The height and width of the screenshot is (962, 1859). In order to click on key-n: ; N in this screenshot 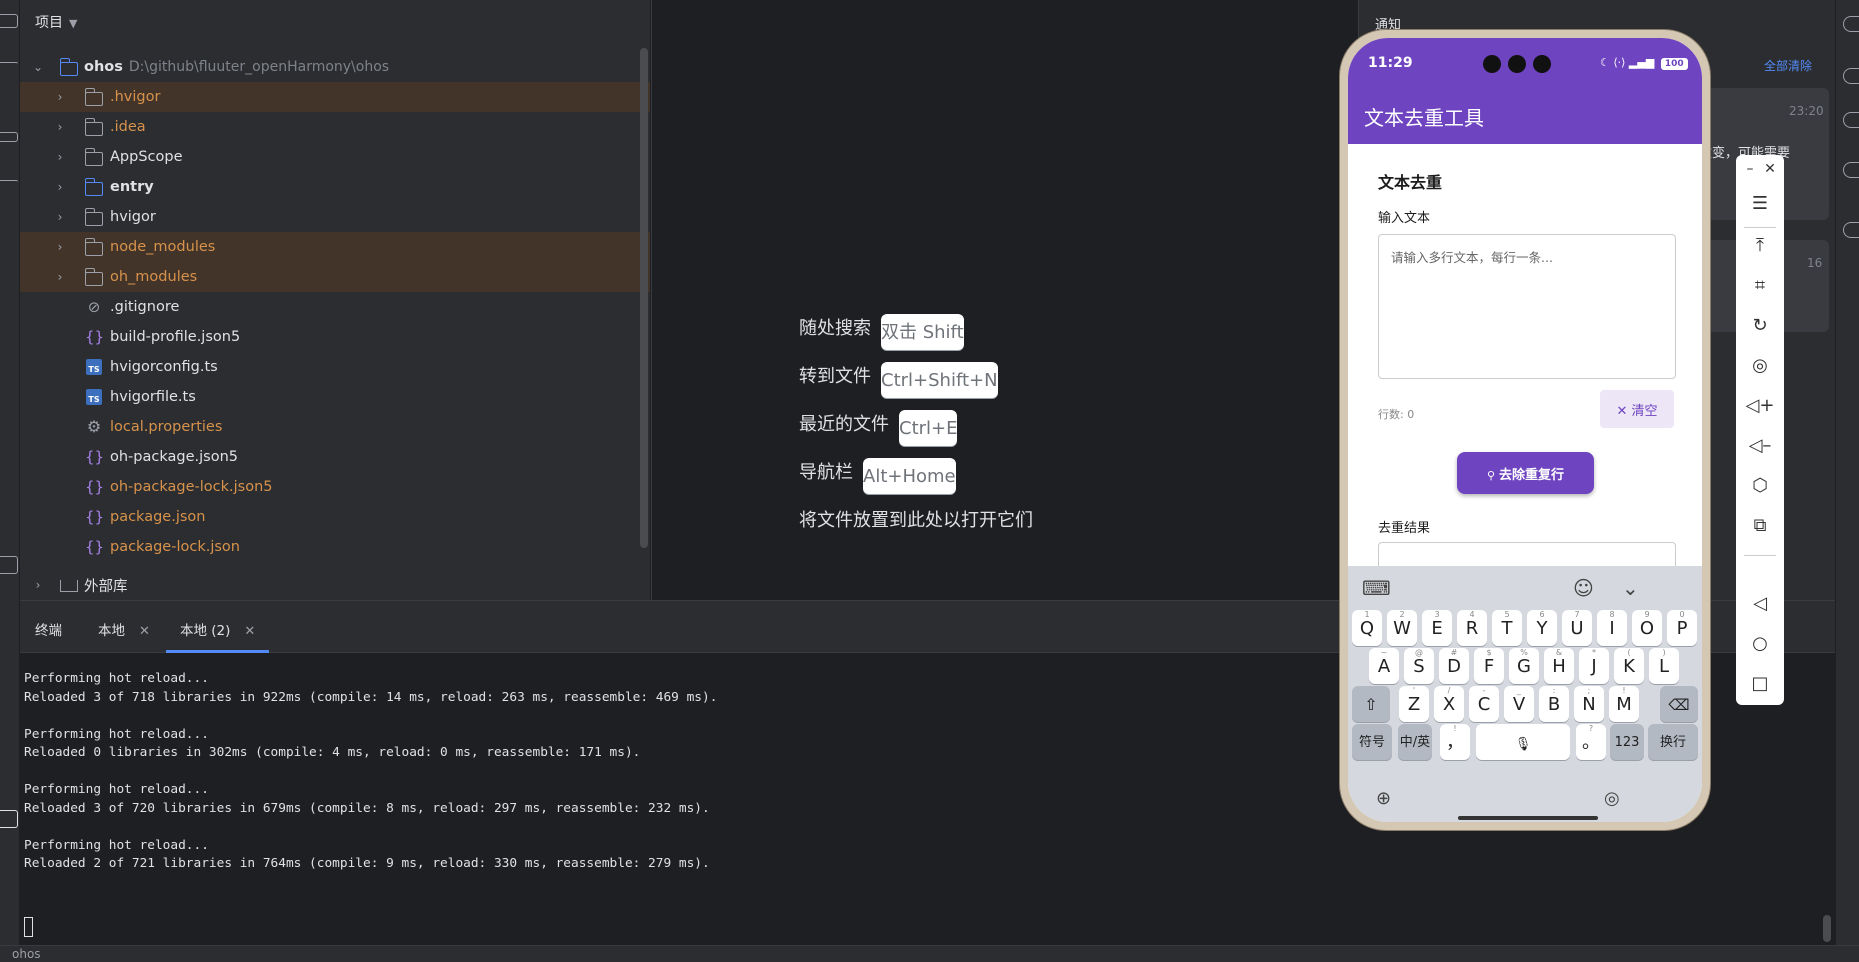, I will do `click(1589, 704)`.